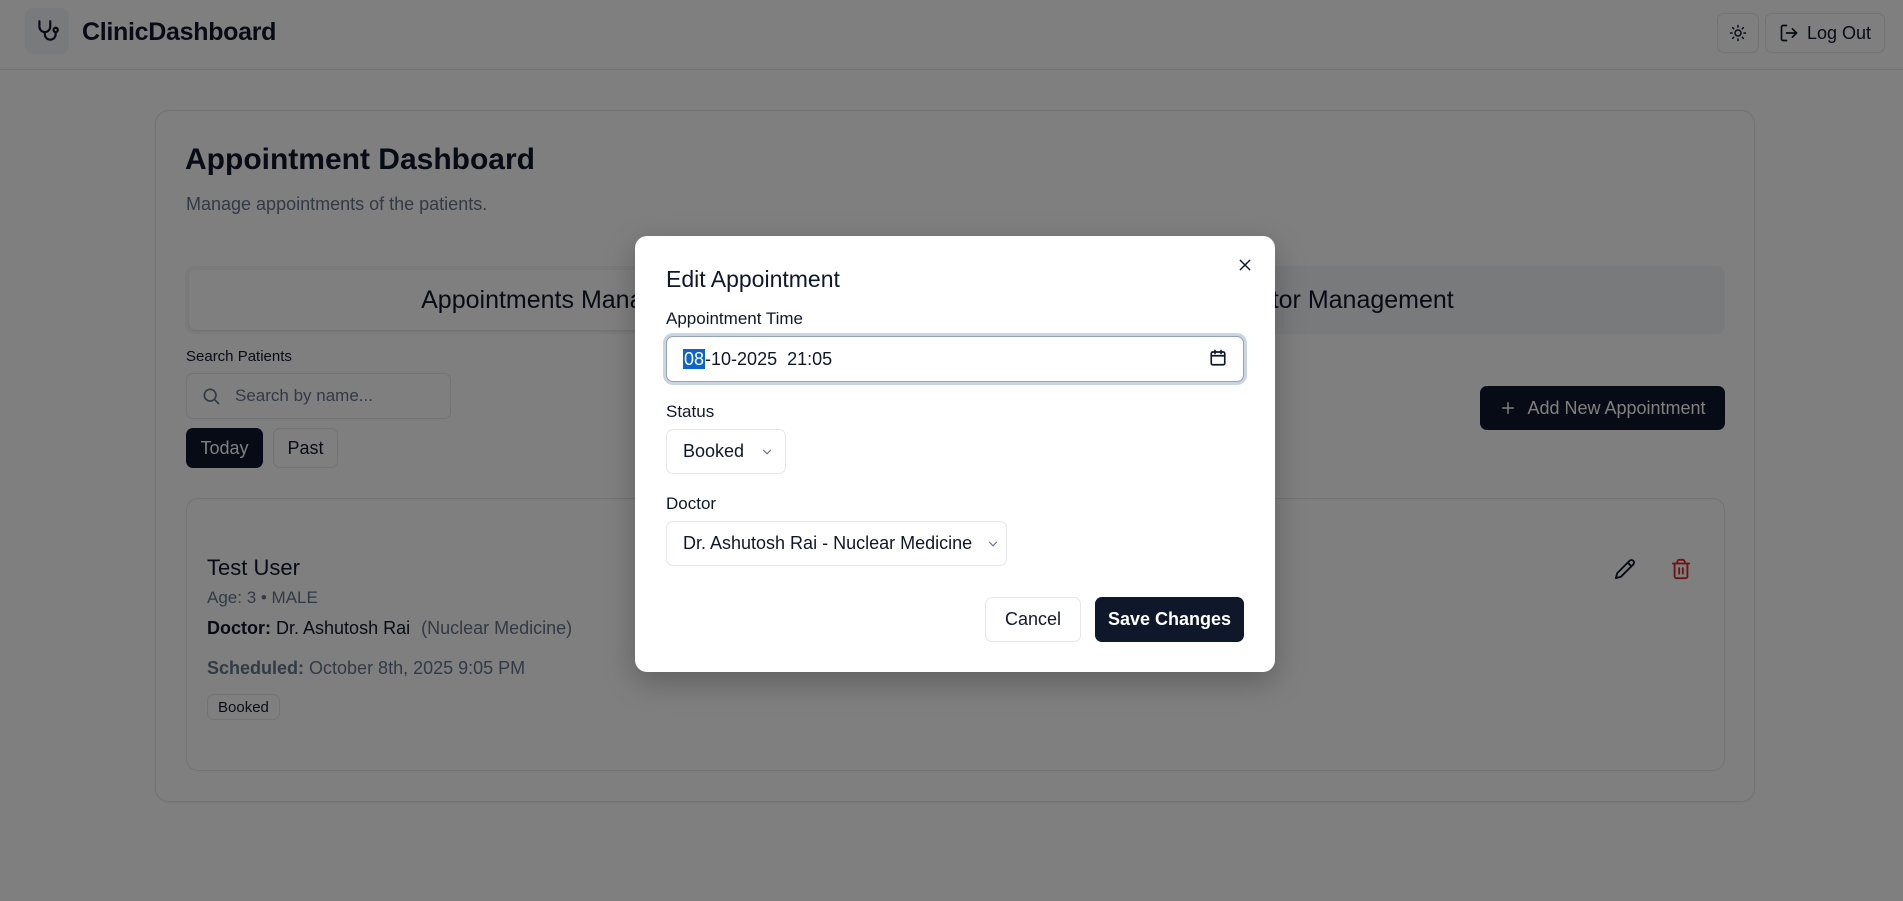 This screenshot has width=1903, height=901. I want to click on doctor-select: Dr. Ashutosh Rai - Nuclear Medicine, so click(836, 543).